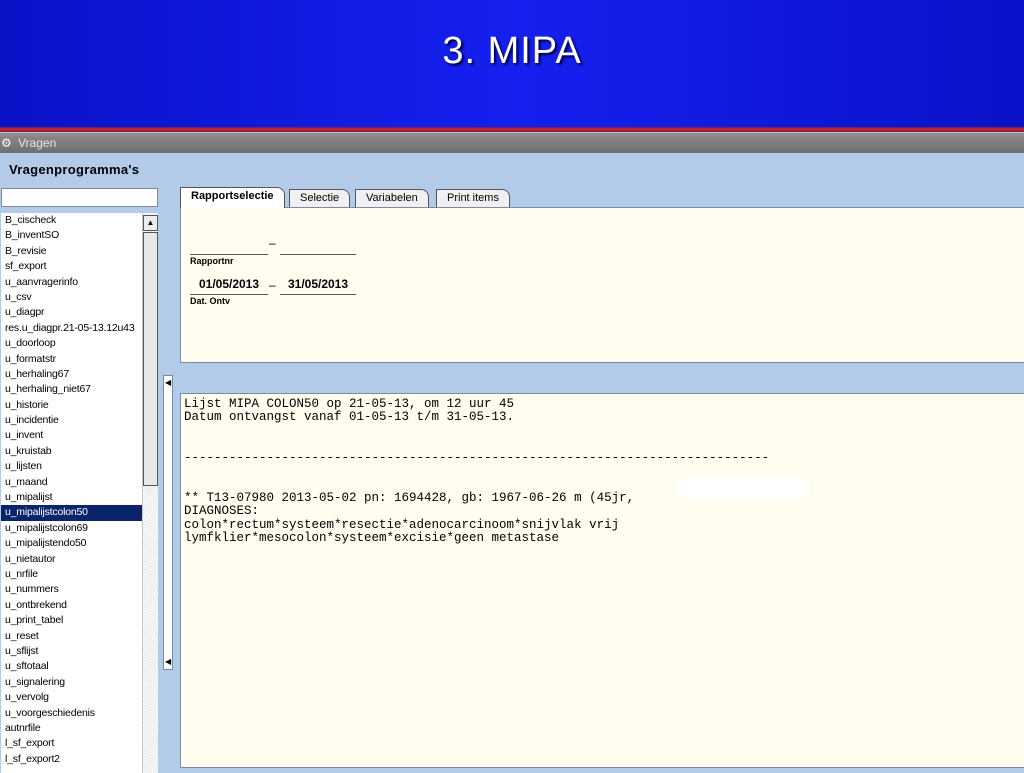 This screenshot has width=1024, height=773. I want to click on scroll-thumb, so click(150, 359).